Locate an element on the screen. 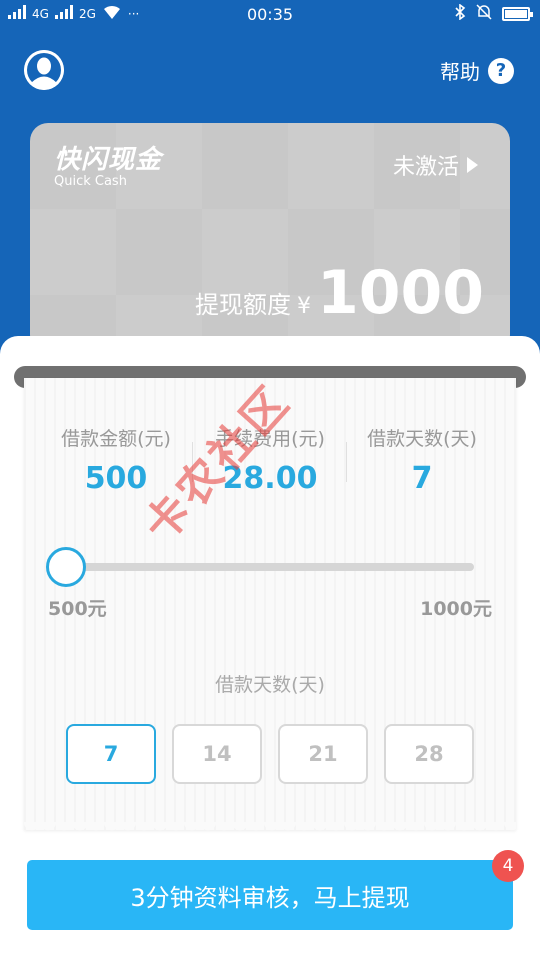 This screenshot has height=960, width=540. bluetooth-icon is located at coordinates (460, 13).